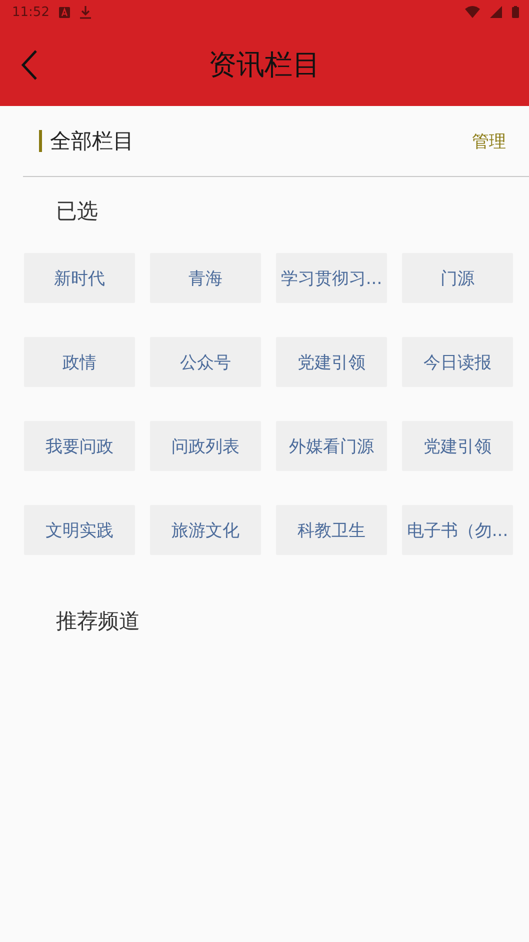  I want to click on section-title: 全部栏目, so click(92, 141).